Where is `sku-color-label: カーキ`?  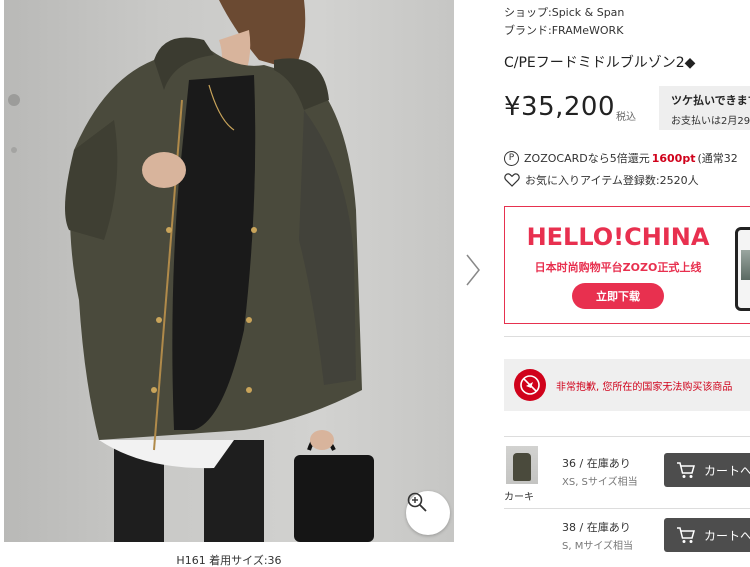
sku-color-label: カーキ is located at coordinates (519, 497).